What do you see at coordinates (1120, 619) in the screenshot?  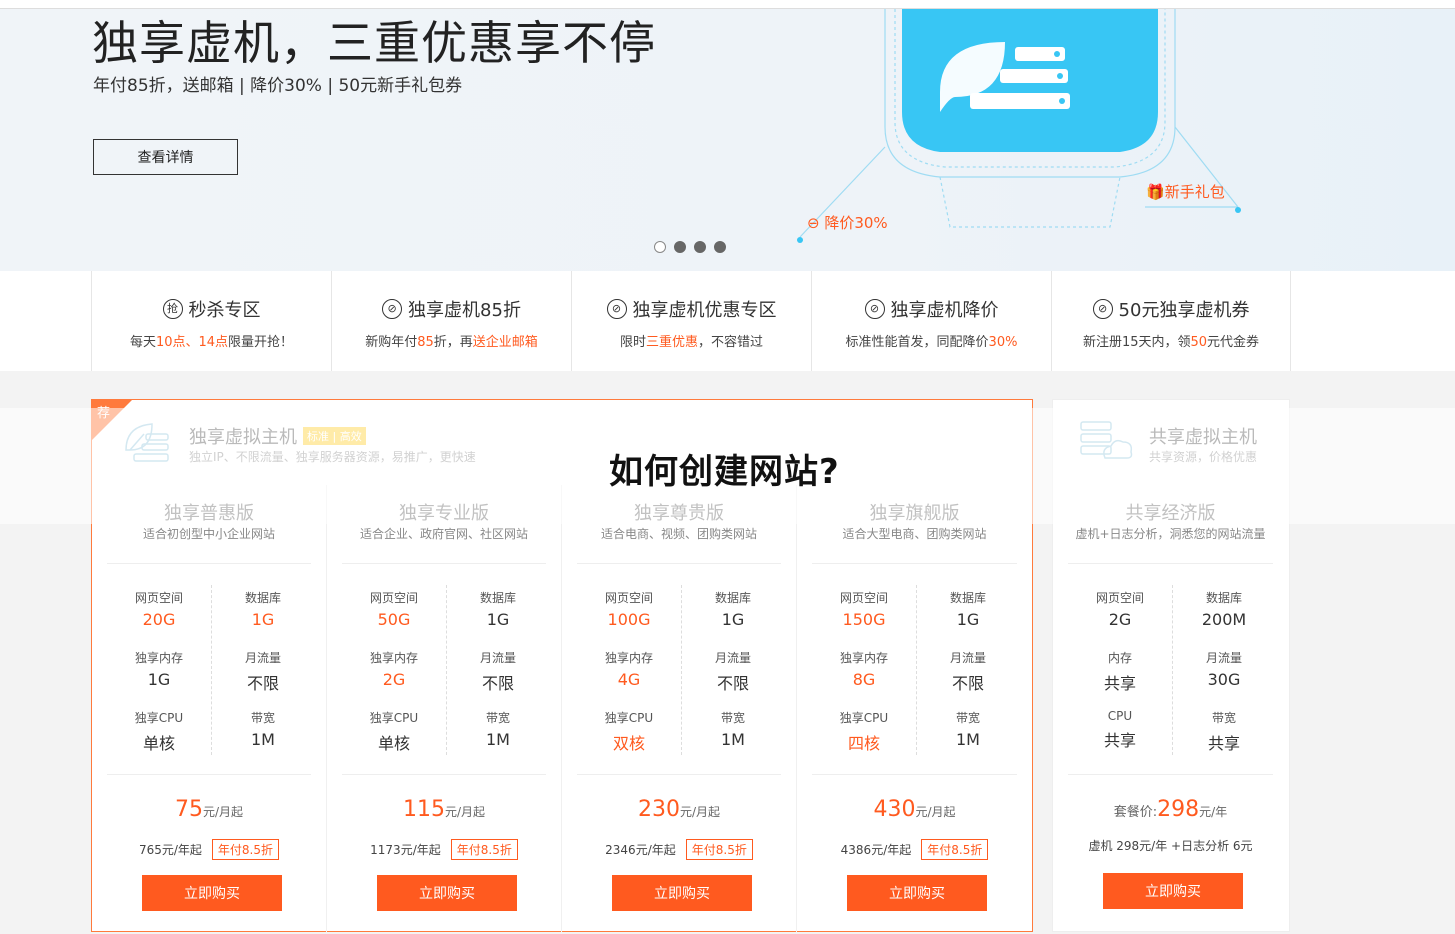 I see `spec-value: 2G` at bounding box center [1120, 619].